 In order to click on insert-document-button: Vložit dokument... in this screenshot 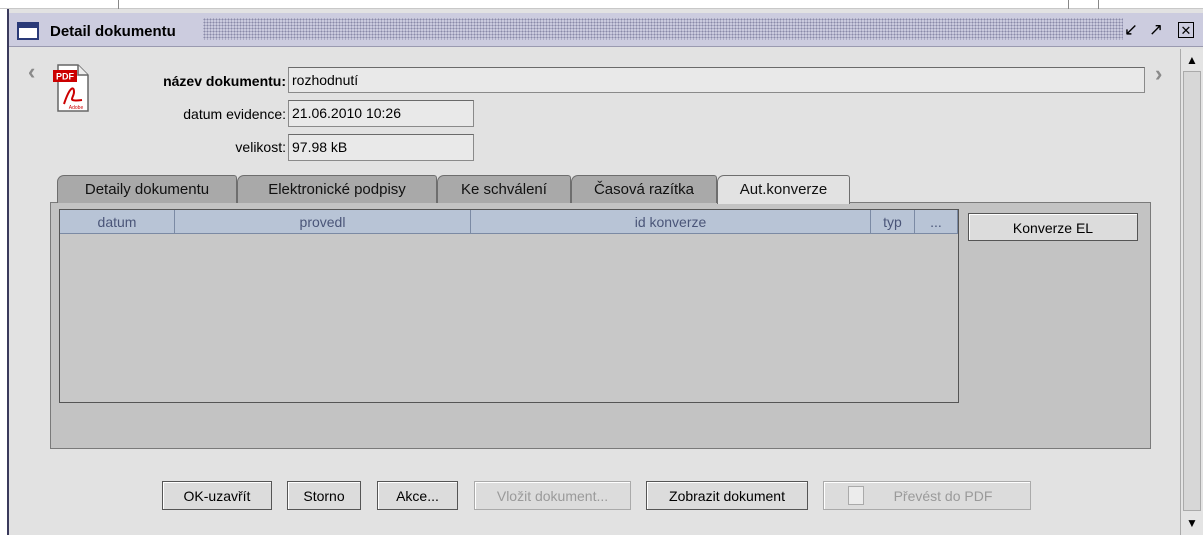, I will do `click(552, 495)`.